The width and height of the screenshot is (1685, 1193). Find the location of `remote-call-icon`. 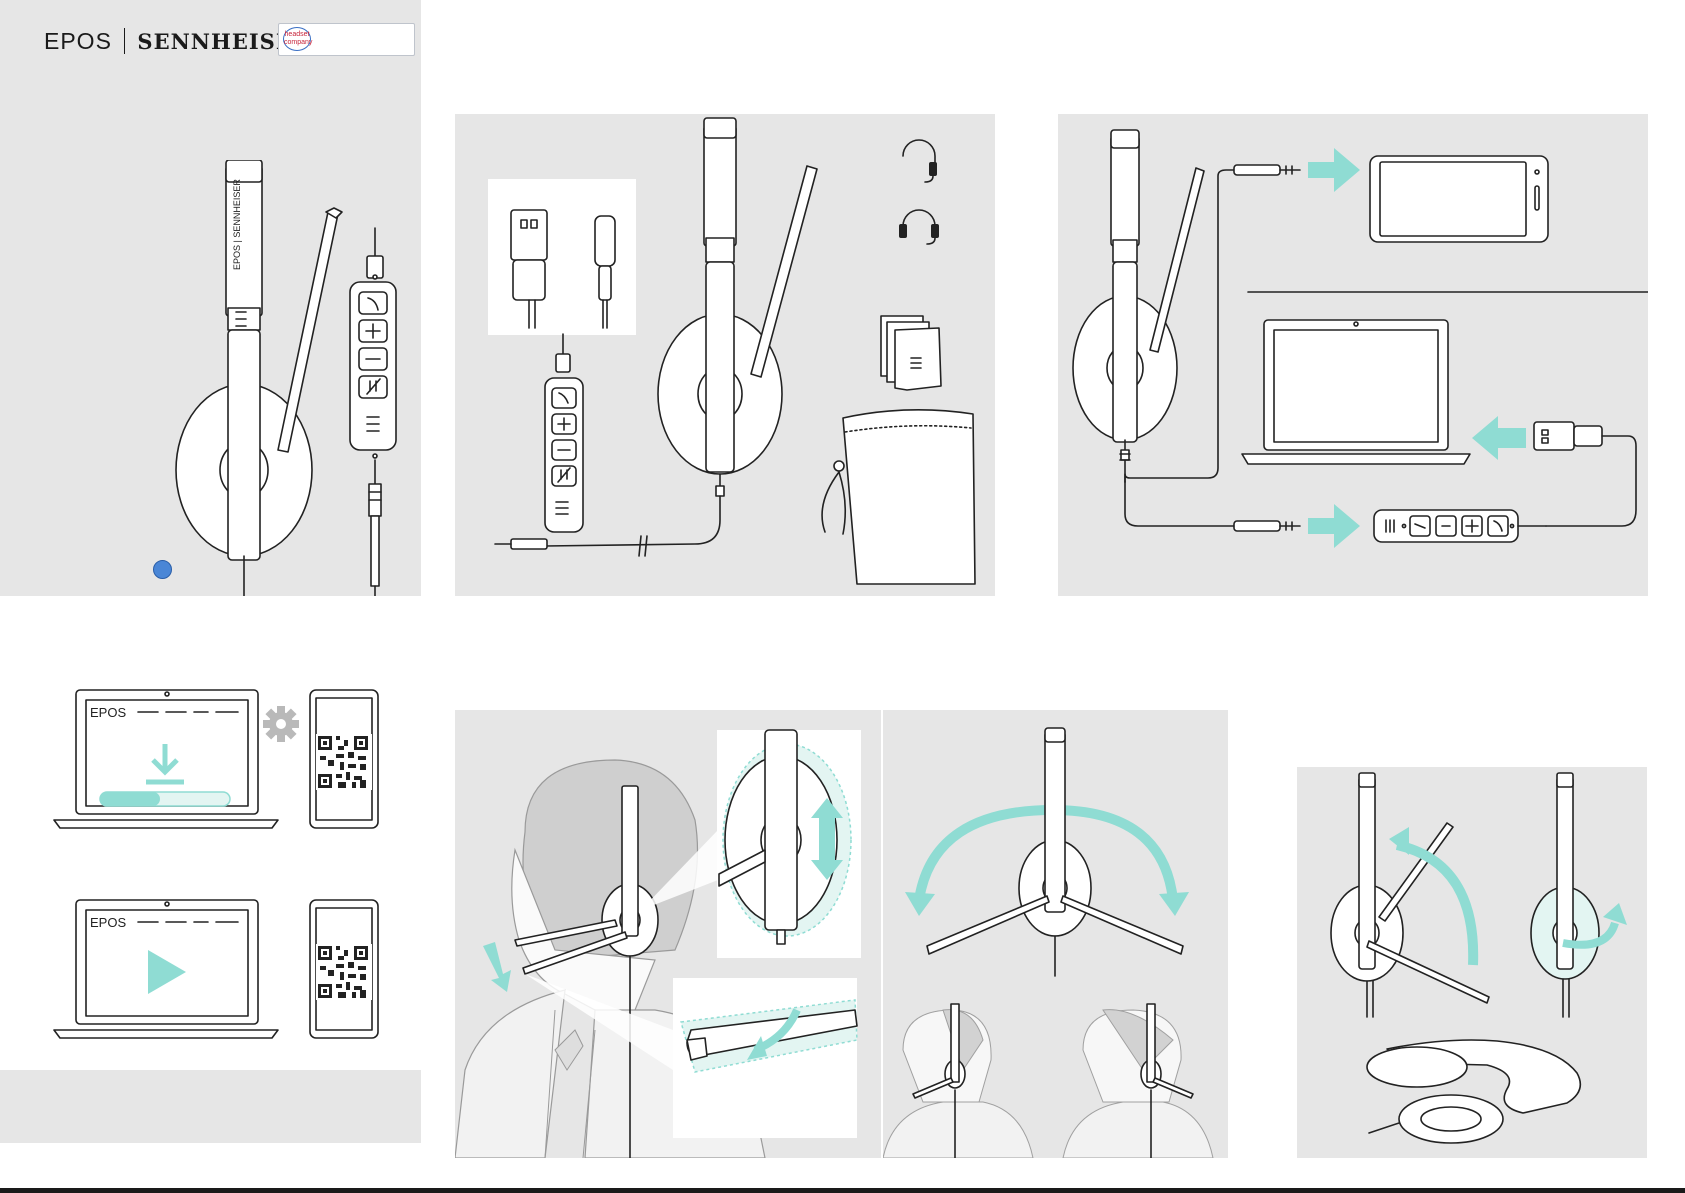

remote-call-icon is located at coordinates (373, 303).